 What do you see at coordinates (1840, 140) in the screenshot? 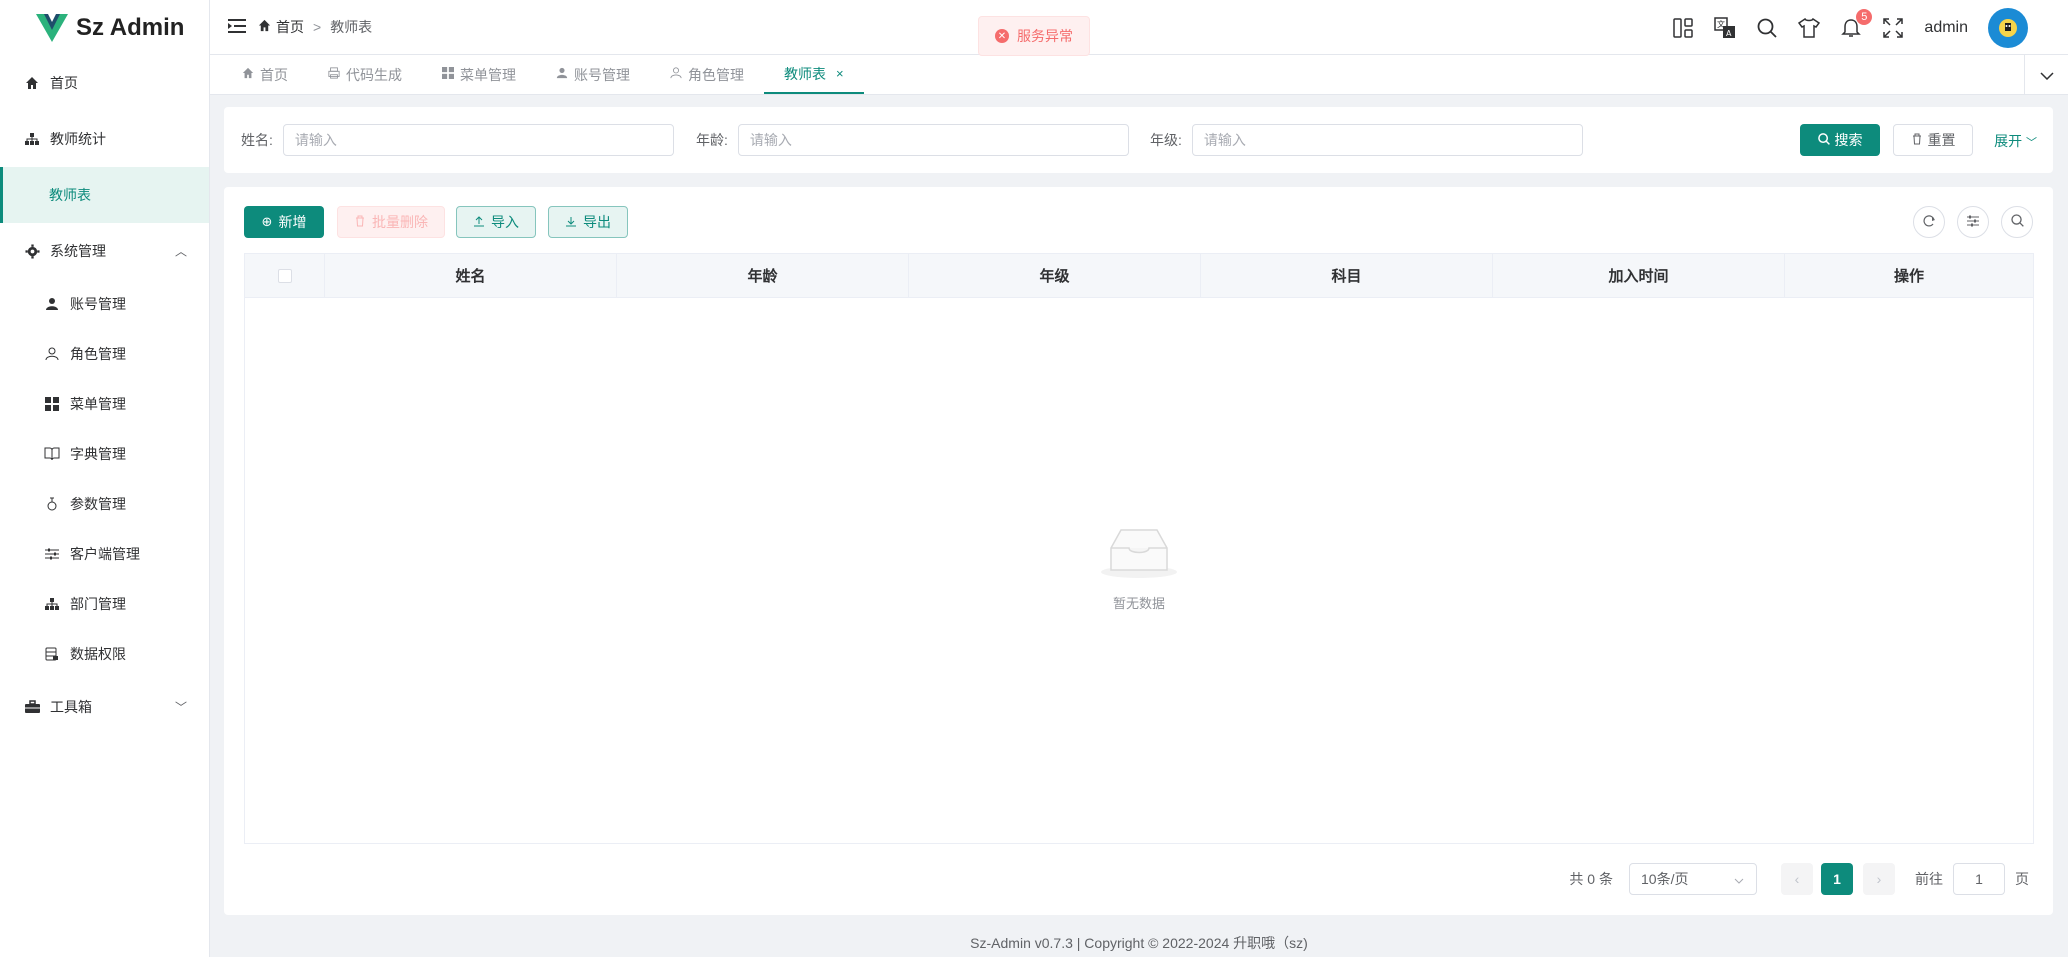
I see `search-button: 搜索` at bounding box center [1840, 140].